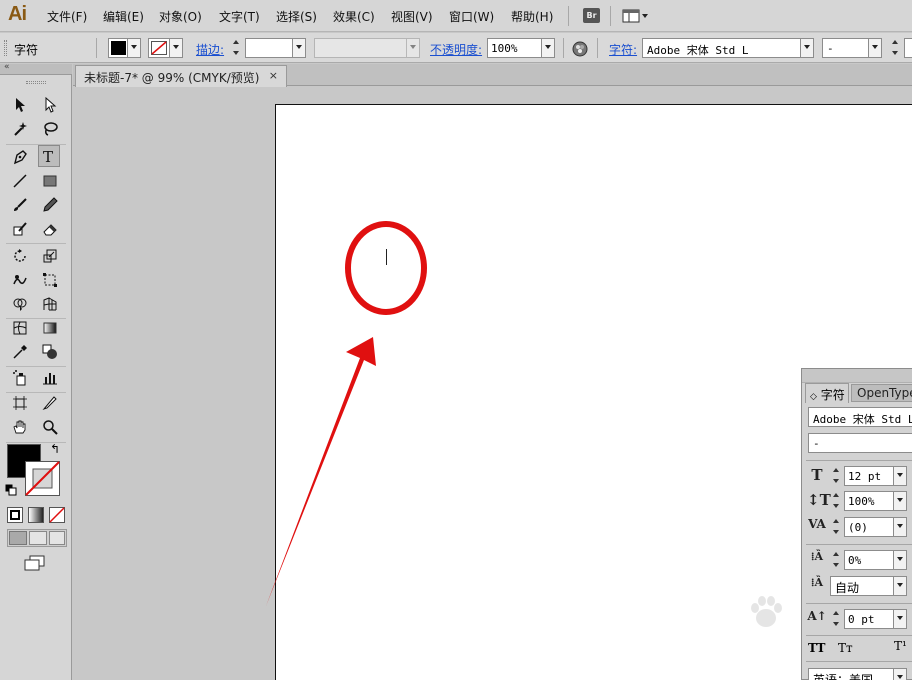 The width and height of the screenshot is (912, 680). Describe the element at coordinates (875, 619) in the screenshot. I see `baseline-shift-field: 0 pt` at that location.